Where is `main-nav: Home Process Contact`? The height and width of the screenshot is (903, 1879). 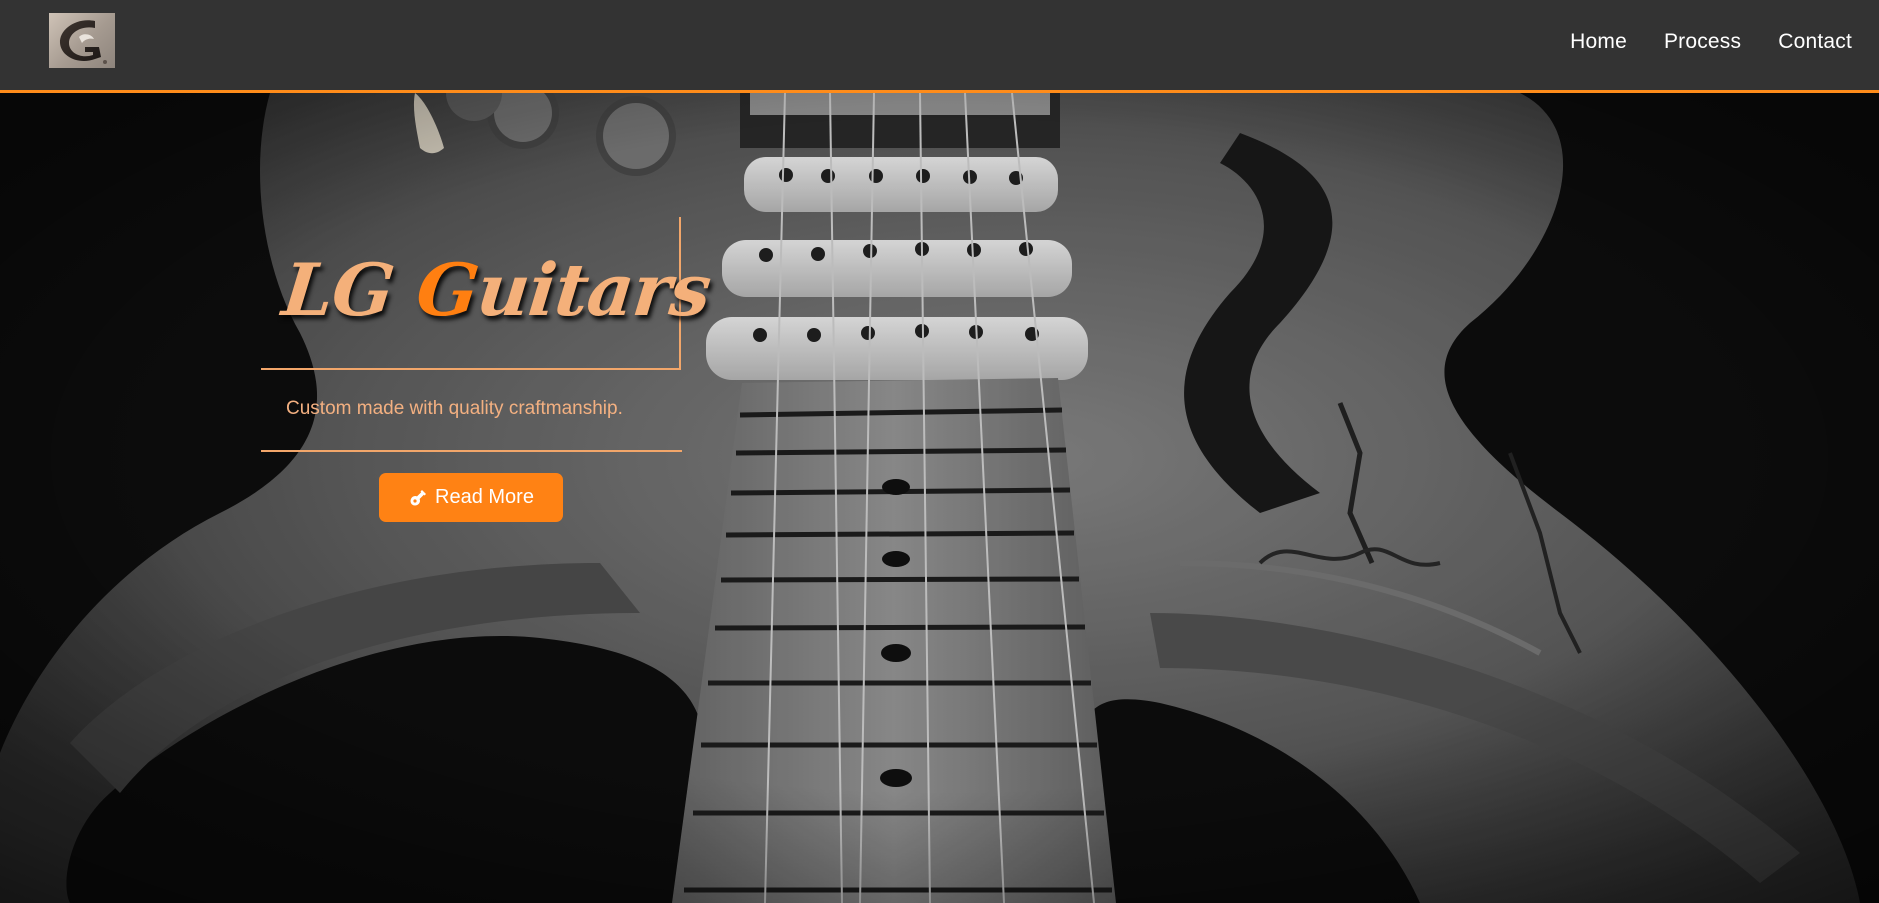 main-nav: Home Process Contact is located at coordinates (1711, 42).